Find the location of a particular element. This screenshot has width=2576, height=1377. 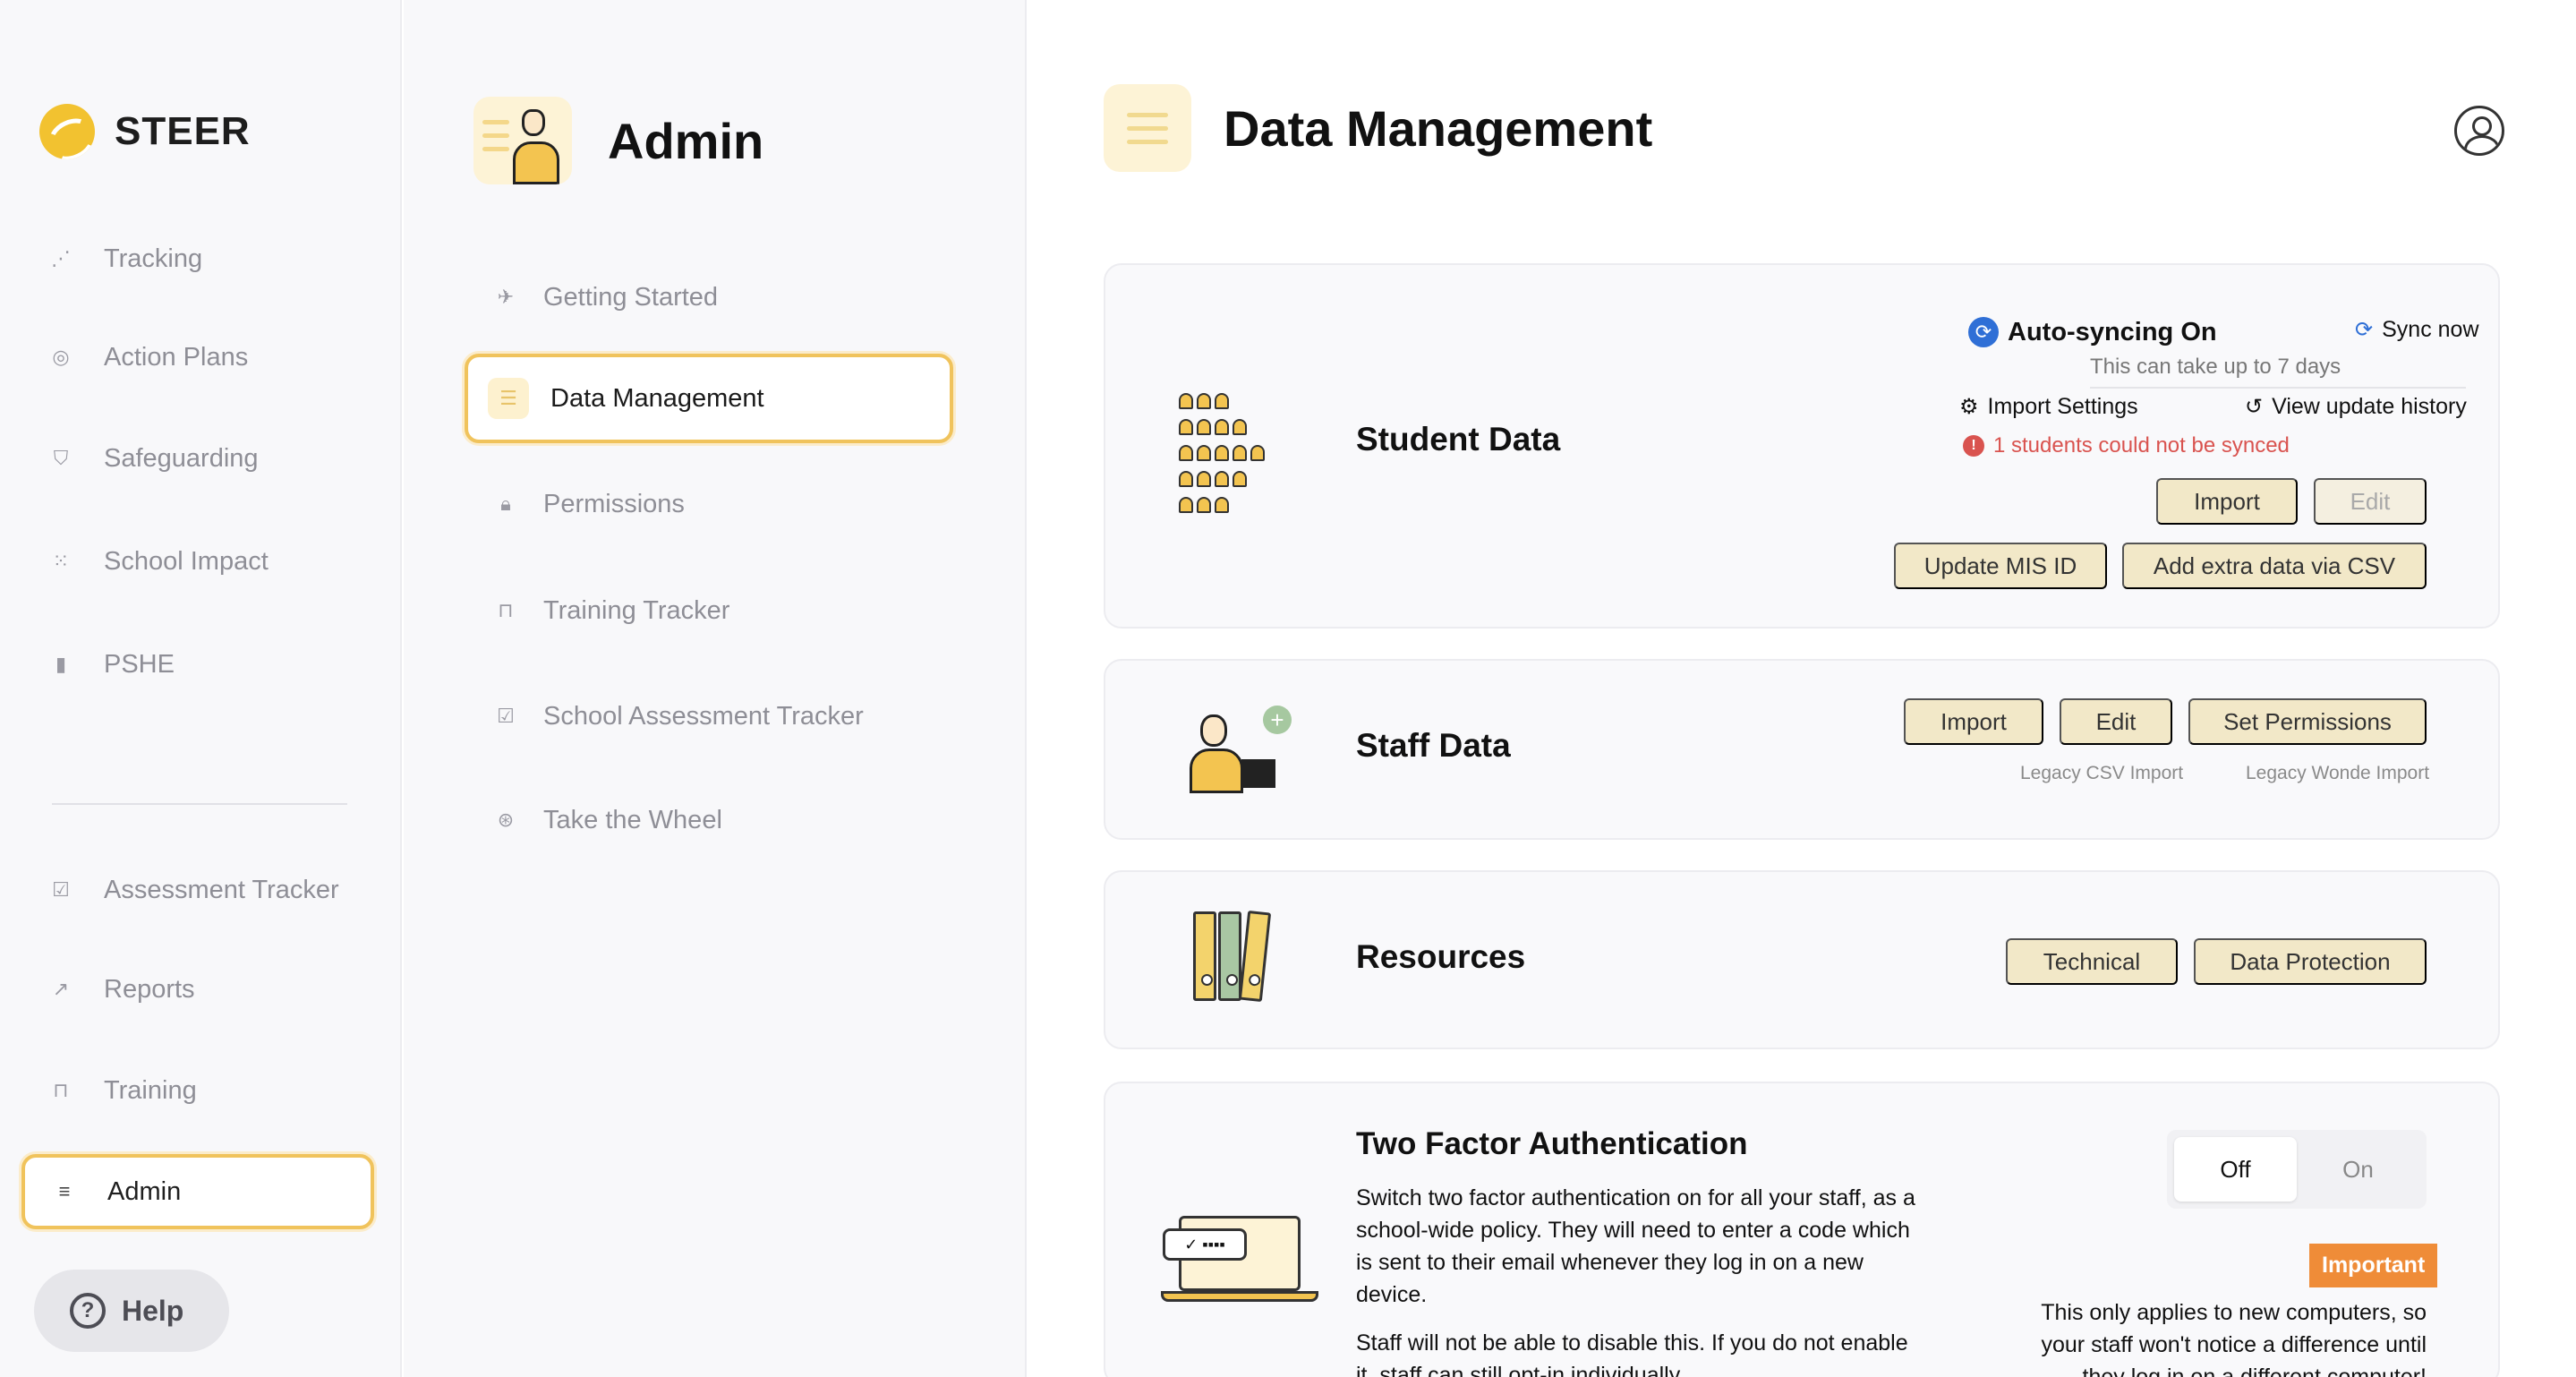

refresh-icon: ⟳ is located at coordinates (2364, 330).